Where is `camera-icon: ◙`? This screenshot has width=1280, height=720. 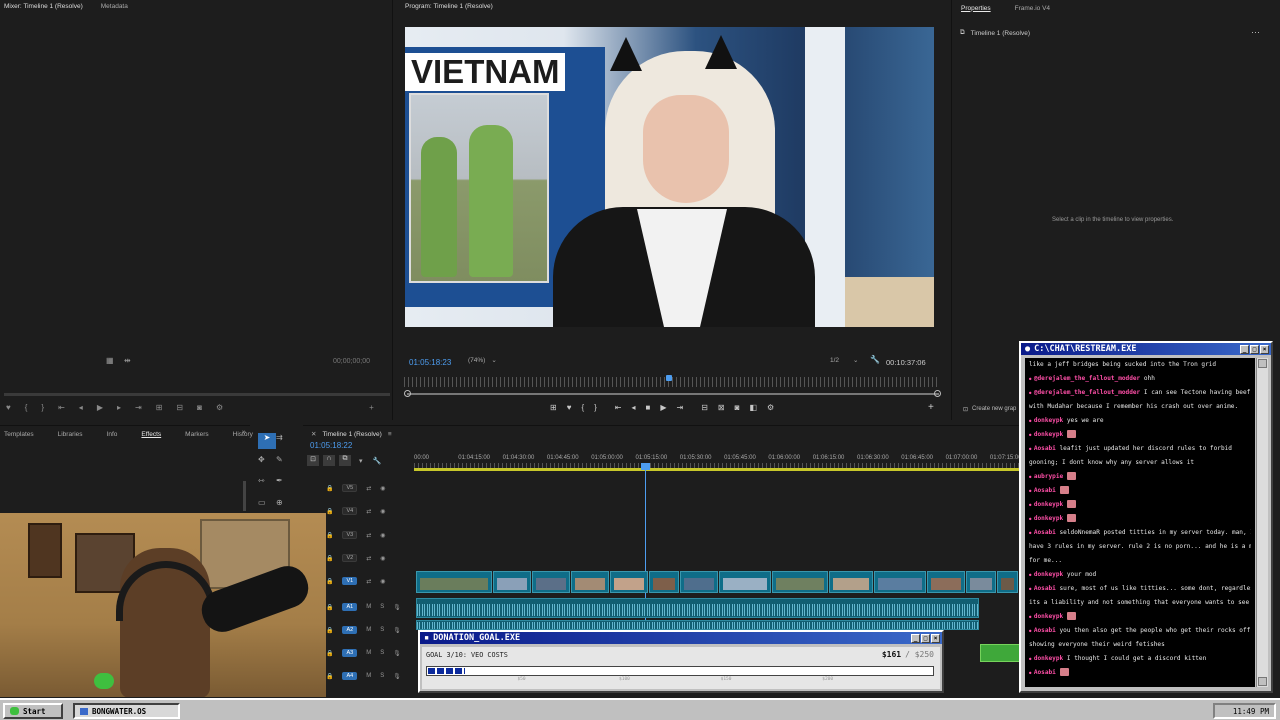 camera-icon: ◙ is located at coordinates (737, 407).